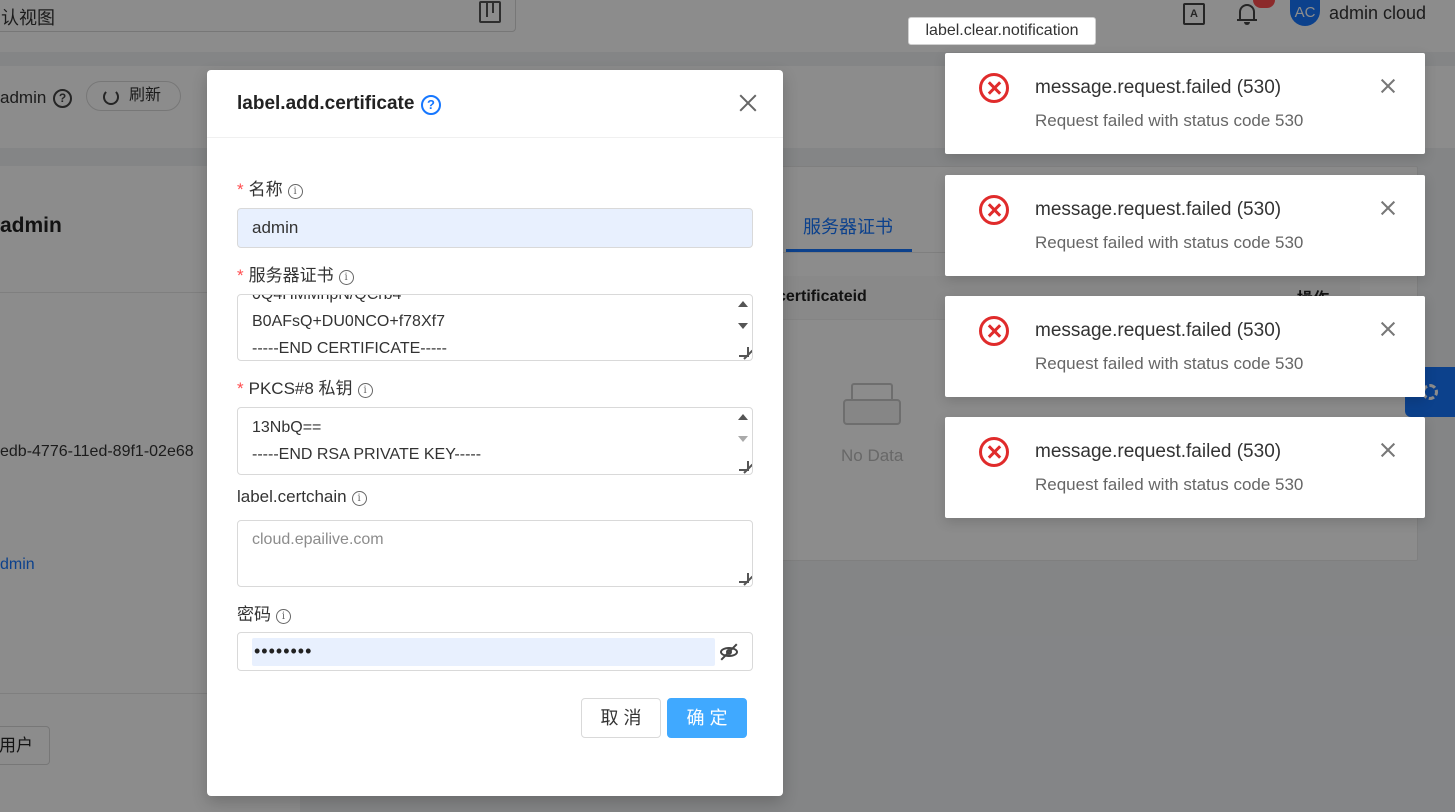 The image size is (1455, 812). I want to click on name-label: * 名称 i, so click(270, 187).